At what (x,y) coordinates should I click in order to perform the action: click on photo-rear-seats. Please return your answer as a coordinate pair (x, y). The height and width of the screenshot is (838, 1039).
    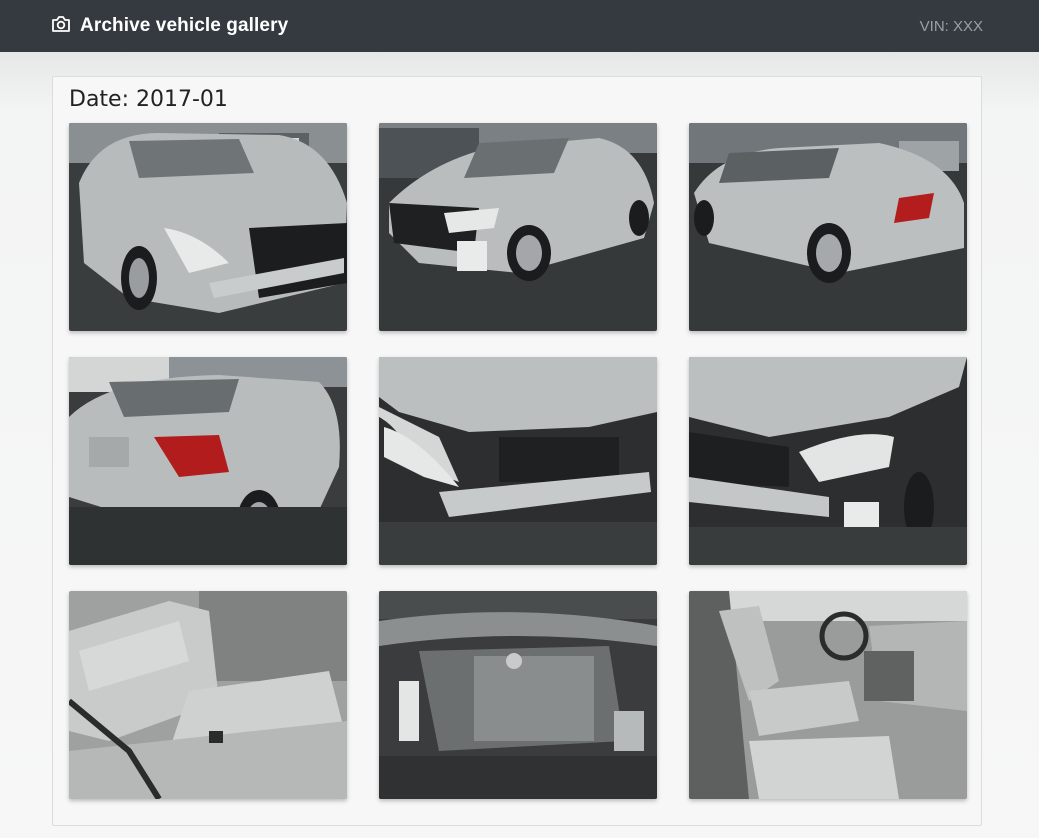
    Looking at the image, I should click on (208, 695).